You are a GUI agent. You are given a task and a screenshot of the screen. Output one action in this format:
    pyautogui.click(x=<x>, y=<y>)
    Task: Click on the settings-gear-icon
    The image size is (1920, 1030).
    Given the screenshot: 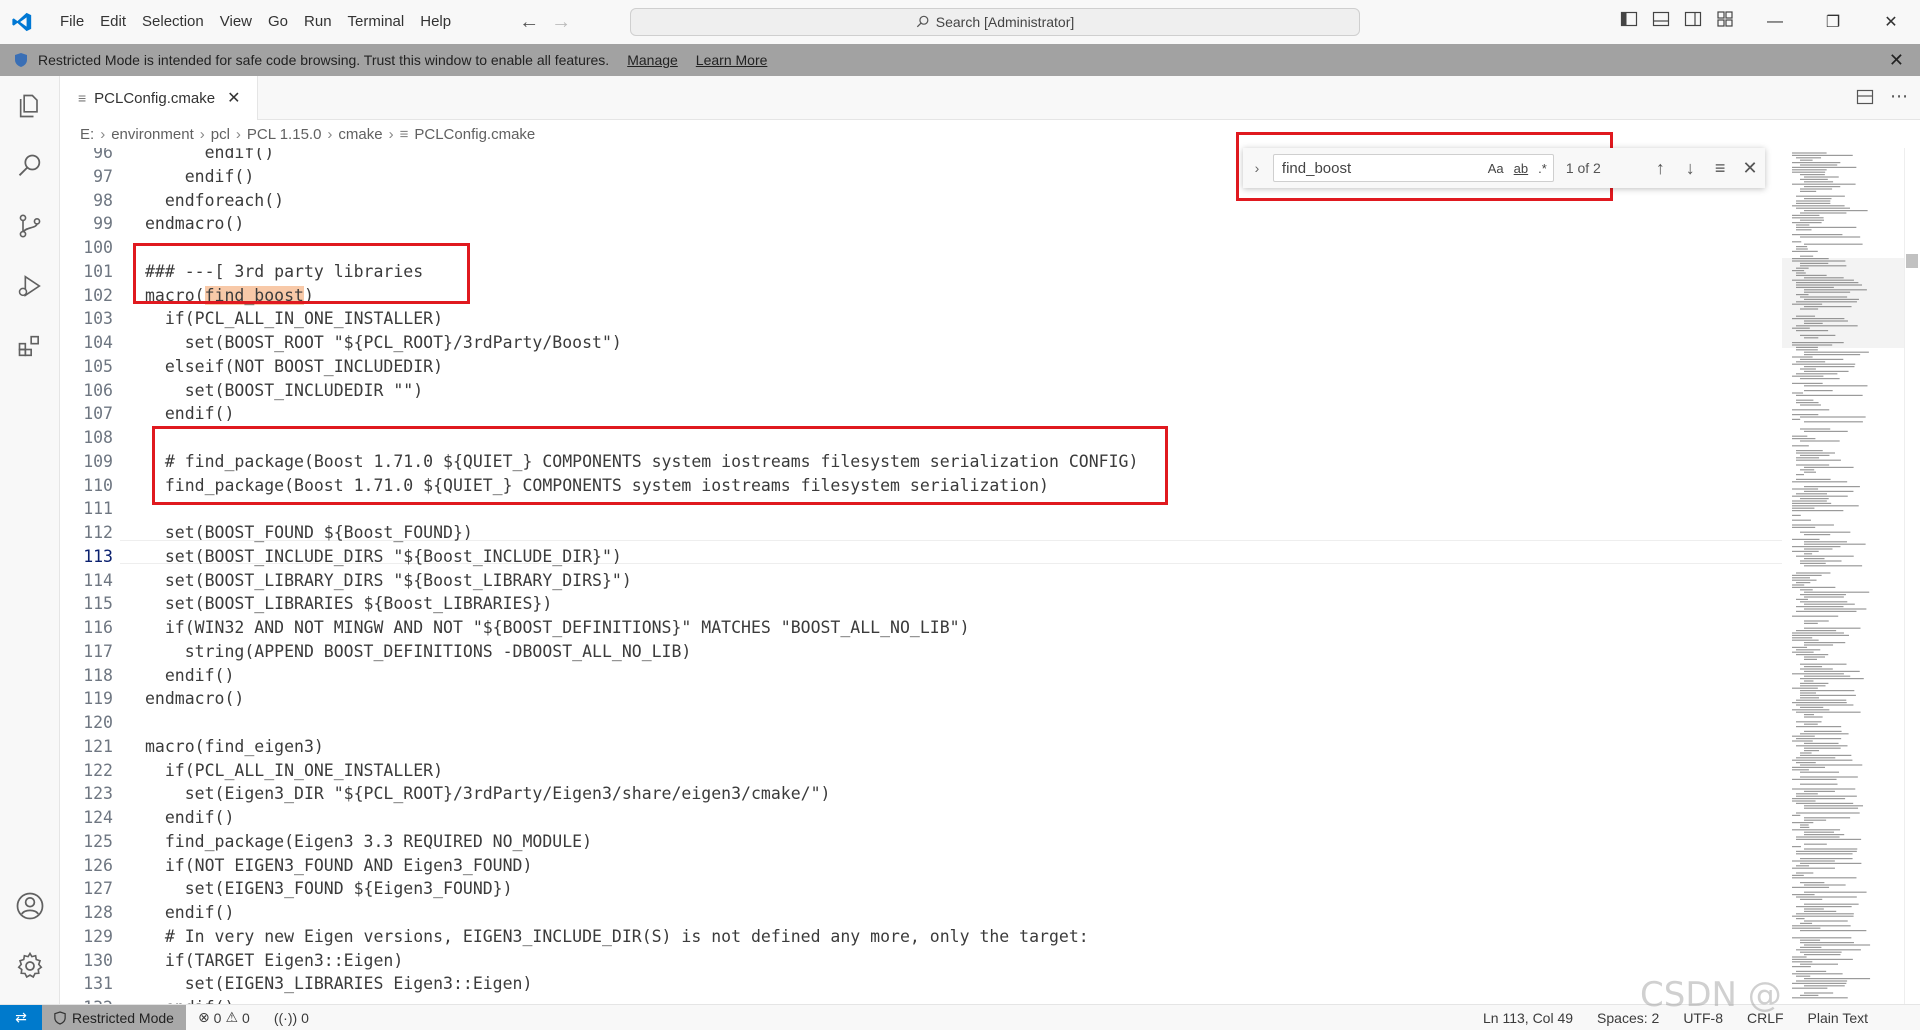 What is the action you would take?
    pyautogui.click(x=30, y=966)
    